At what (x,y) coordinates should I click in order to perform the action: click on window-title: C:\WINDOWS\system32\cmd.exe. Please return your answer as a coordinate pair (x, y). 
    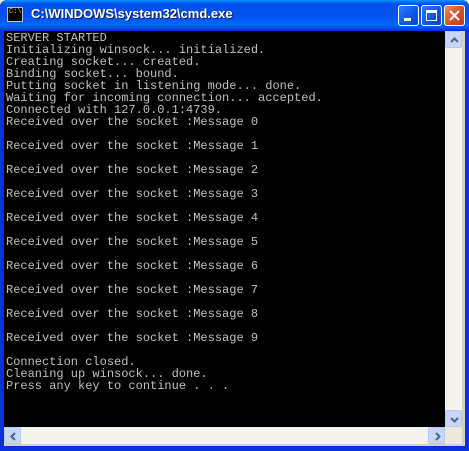
    Looking at the image, I should click on (132, 13).